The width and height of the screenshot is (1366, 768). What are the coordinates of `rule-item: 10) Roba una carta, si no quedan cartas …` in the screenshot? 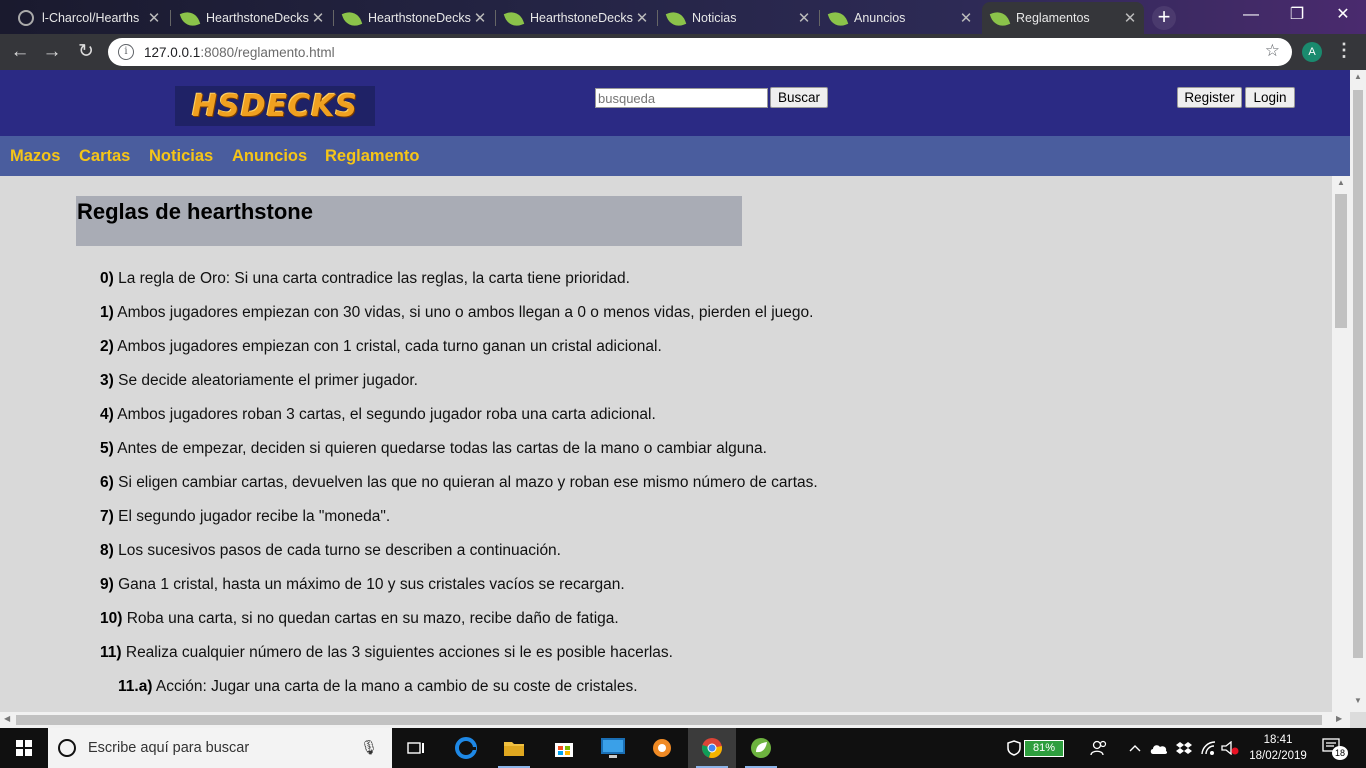 It's located at (359, 619).